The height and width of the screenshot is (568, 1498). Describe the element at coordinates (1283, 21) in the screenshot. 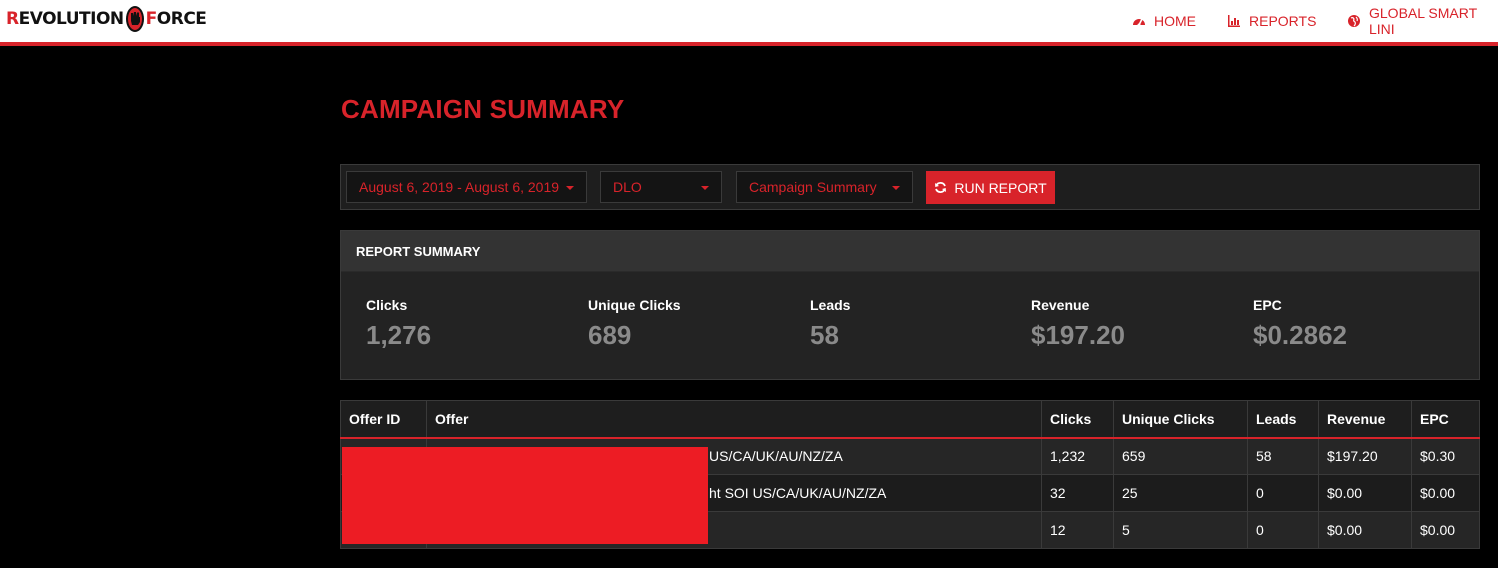

I see `nav-reports-label: REPORTS` at that location.